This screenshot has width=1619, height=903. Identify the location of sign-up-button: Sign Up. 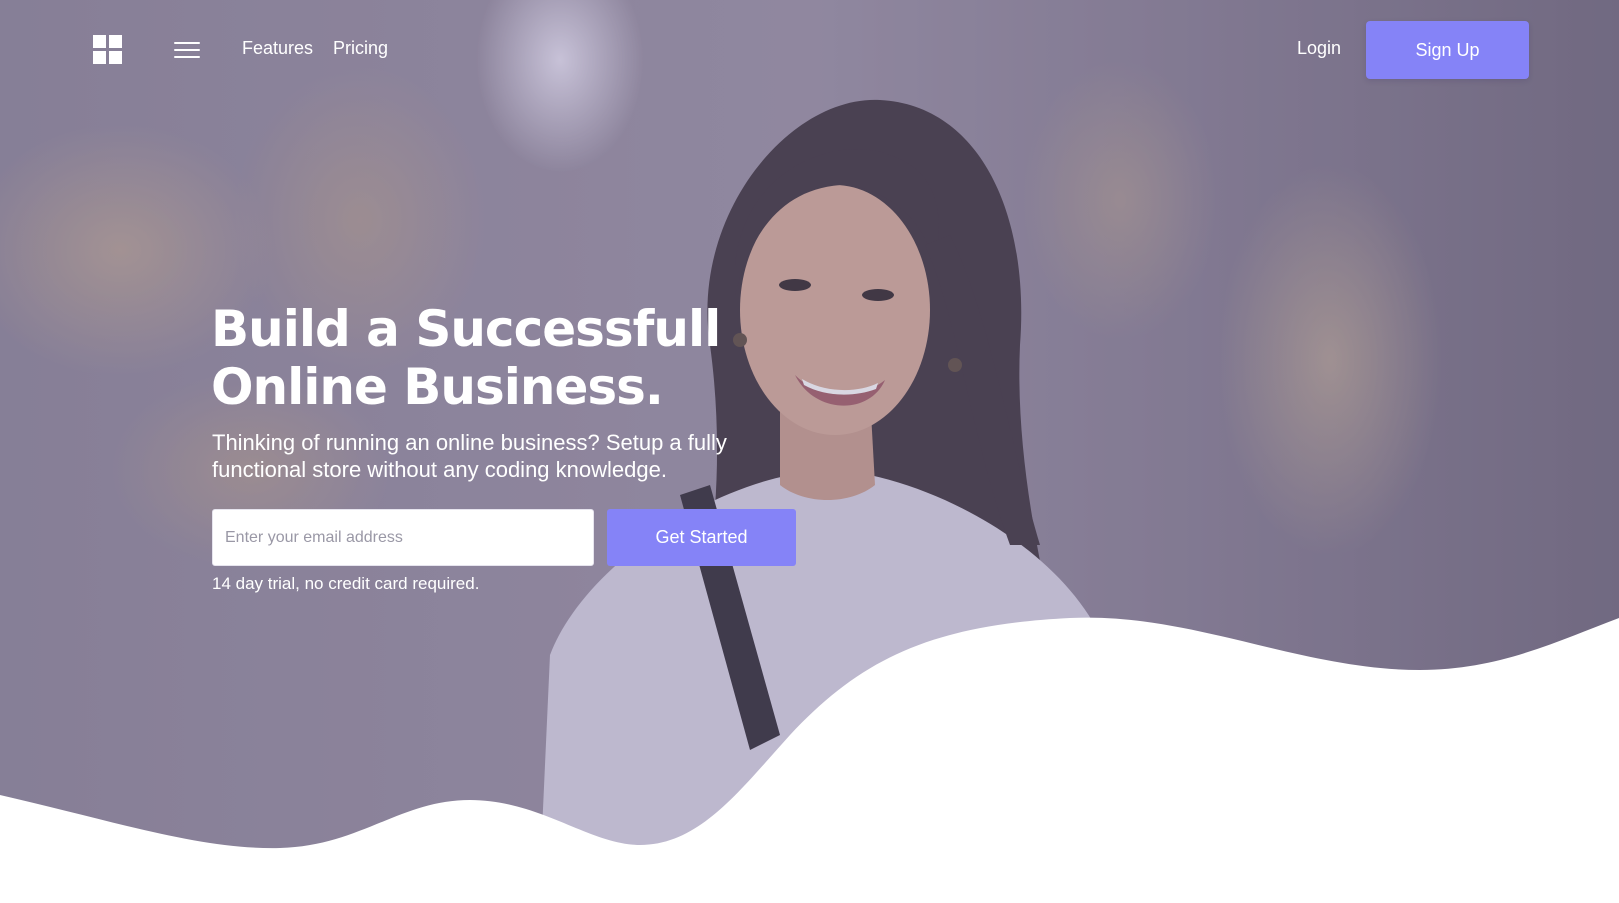
(1447, 50).